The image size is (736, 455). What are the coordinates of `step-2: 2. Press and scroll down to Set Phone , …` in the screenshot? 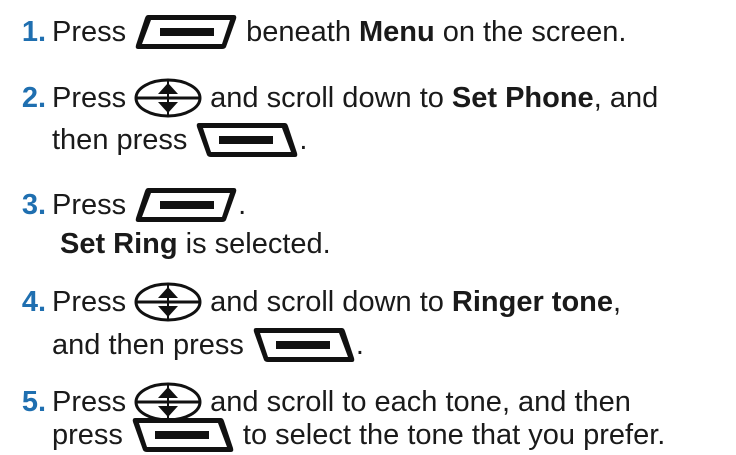 It's located at (359, 98).